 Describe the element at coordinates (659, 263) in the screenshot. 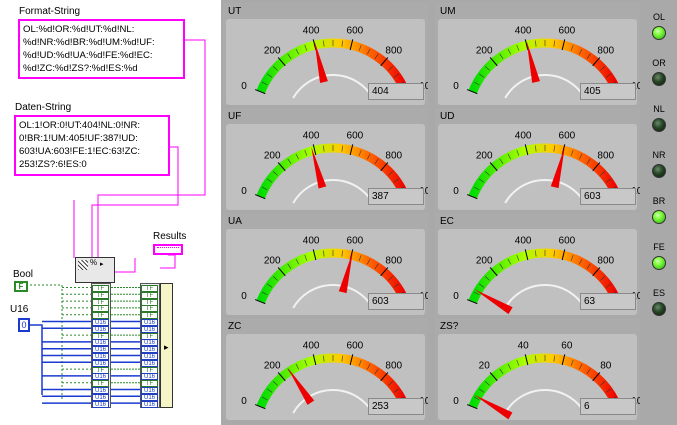

I see `led-fe` at that location.